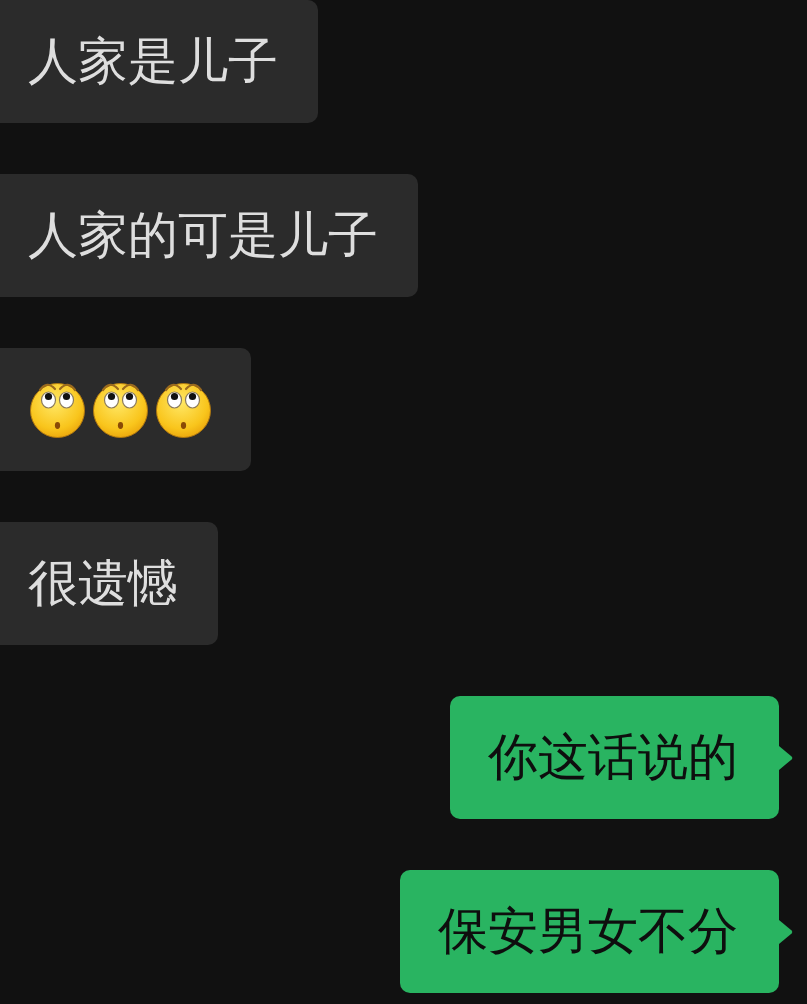  I want to click on message-text: 保安男女不分, so click(588, 931).